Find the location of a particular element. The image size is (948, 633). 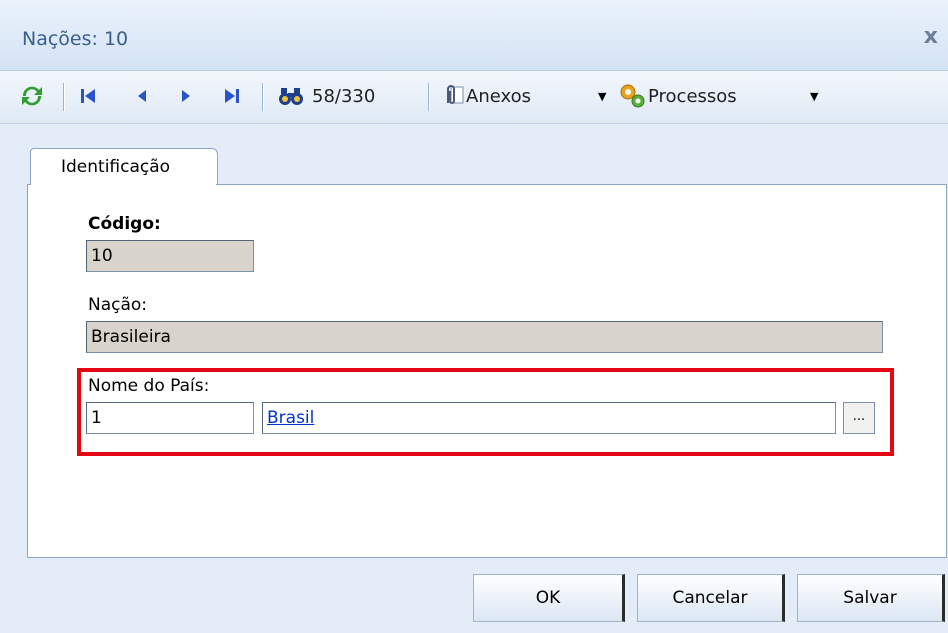

attachments-label: Anexos is located at coordinates (498, 96).